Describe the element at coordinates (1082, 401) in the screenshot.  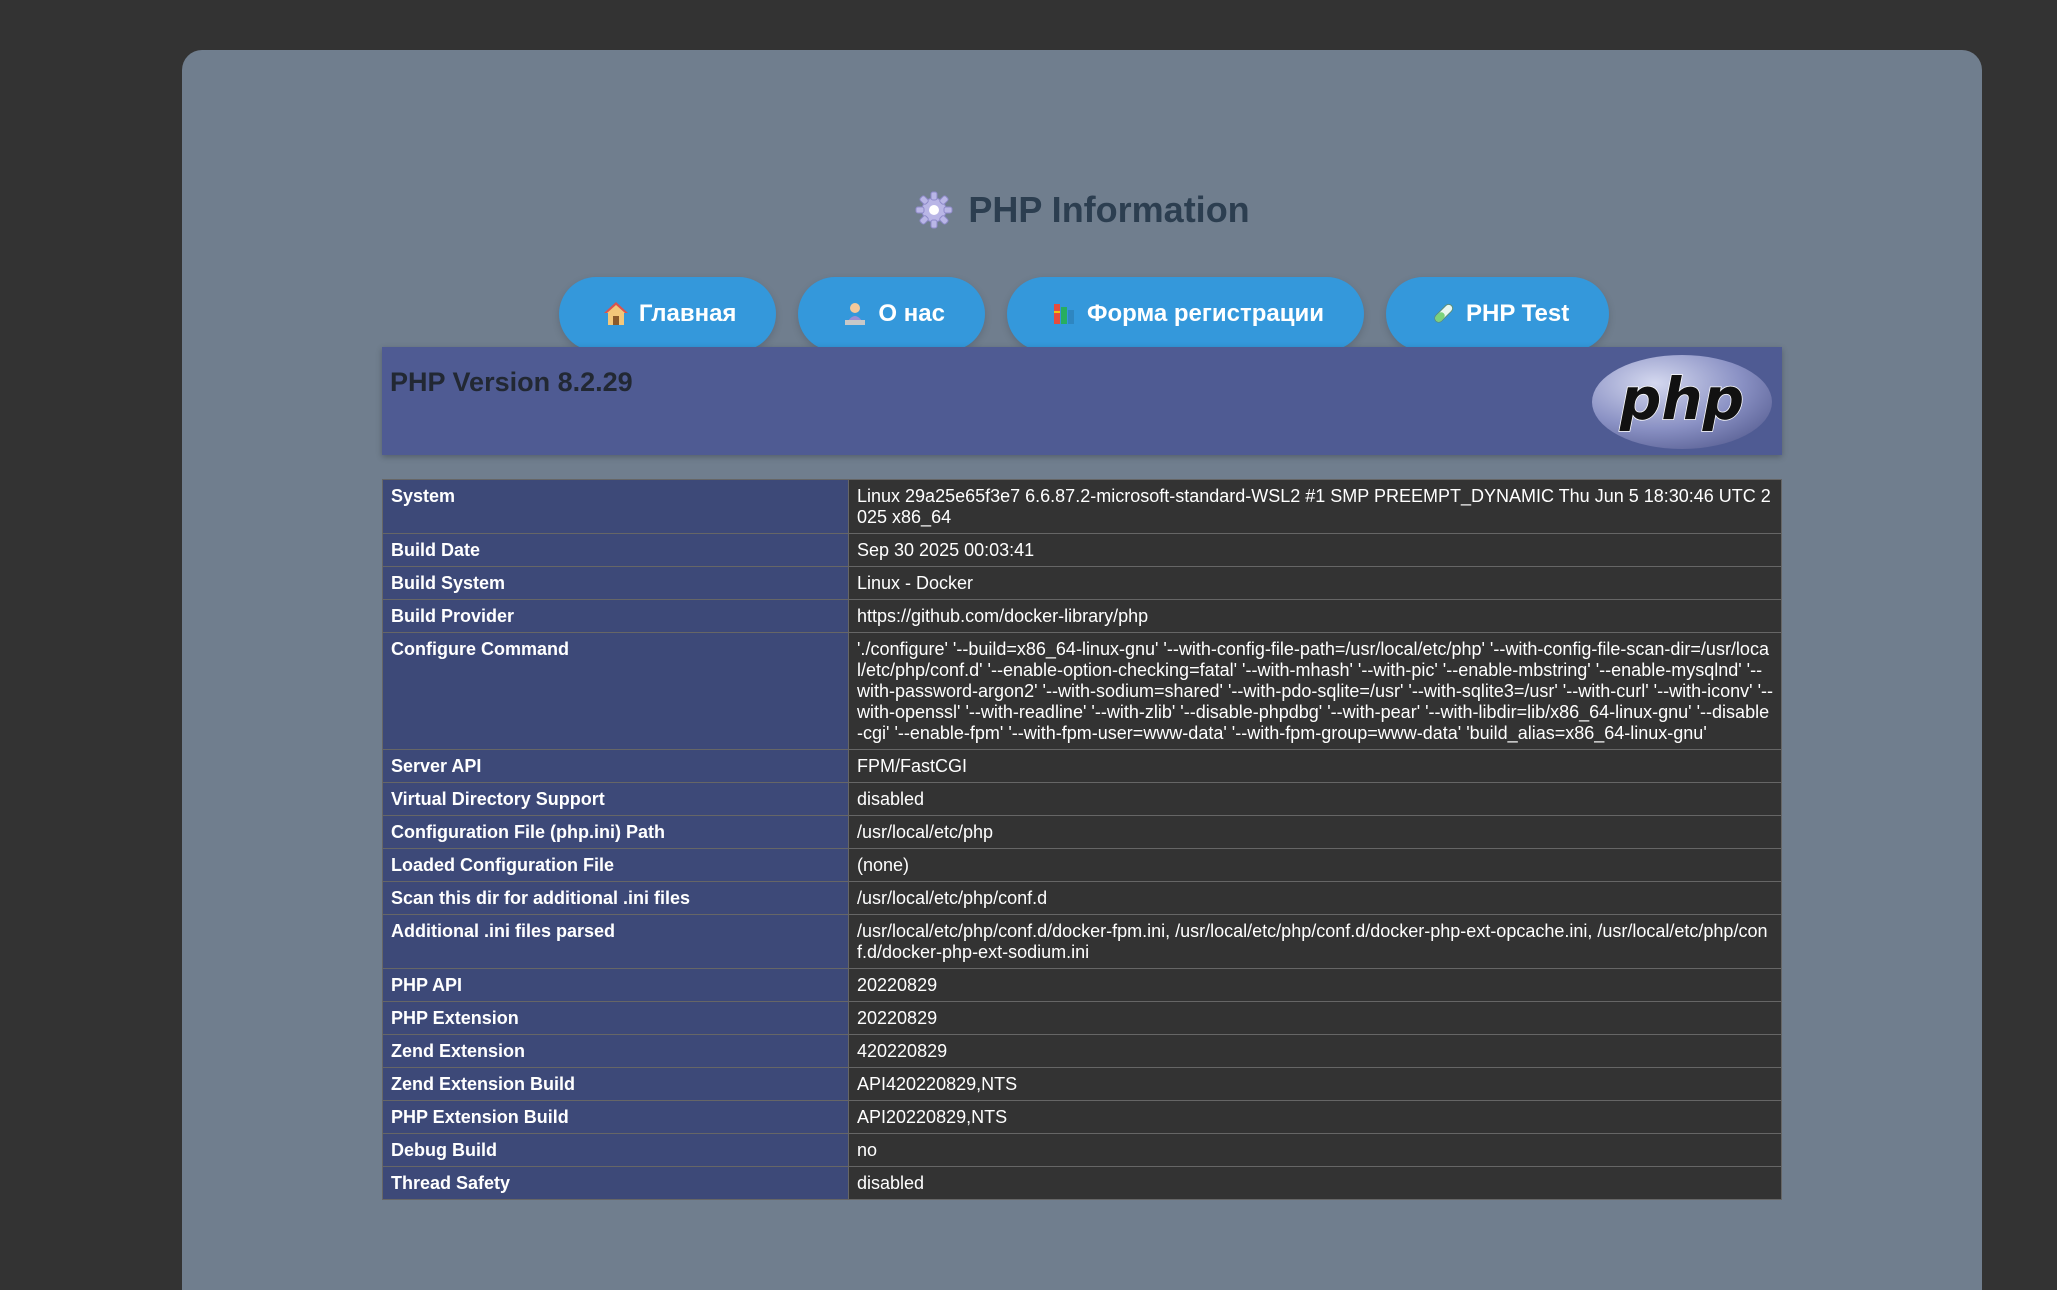
I see `php-version-header: PHP Version 8.2.29 php` at that location.